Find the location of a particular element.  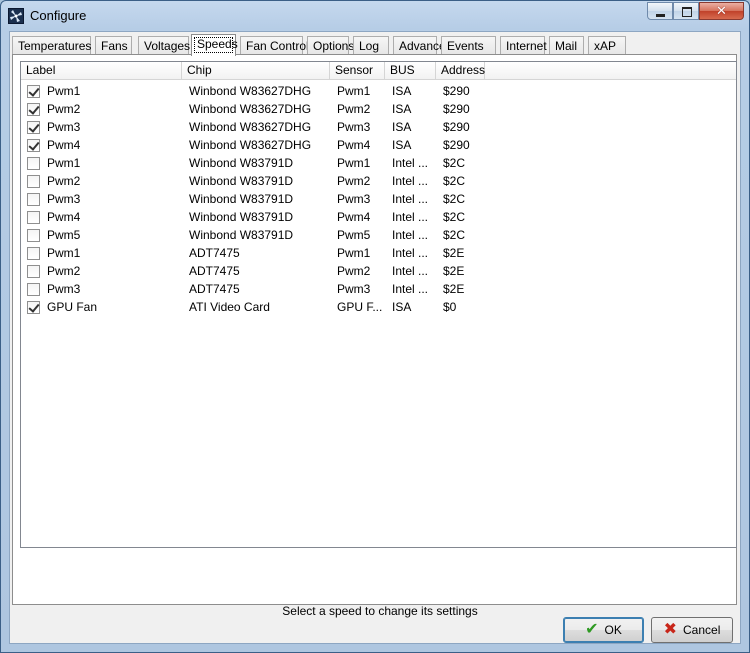

cell-label: GPU Fan is located at coordinates (101, 307).